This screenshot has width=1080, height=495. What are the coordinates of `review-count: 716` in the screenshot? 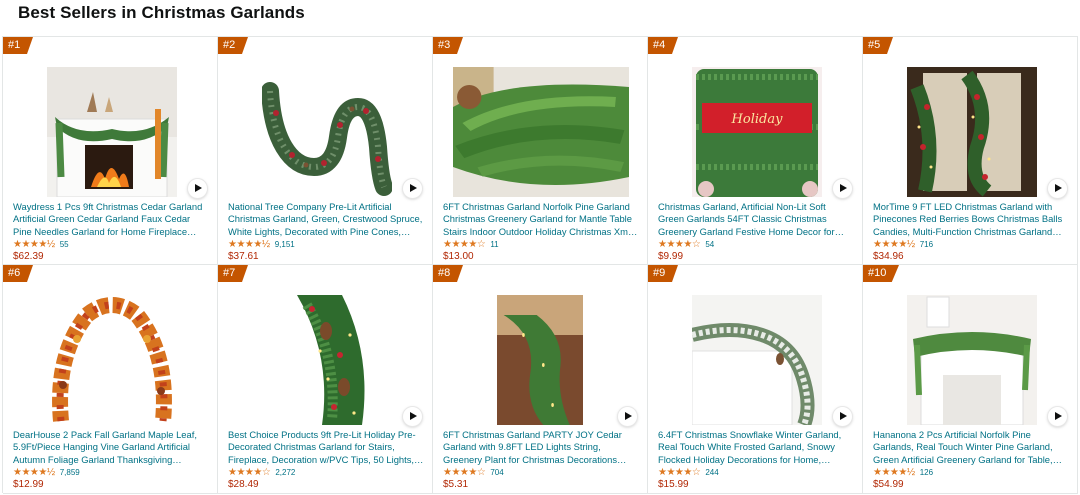 It's located at (926, 244).